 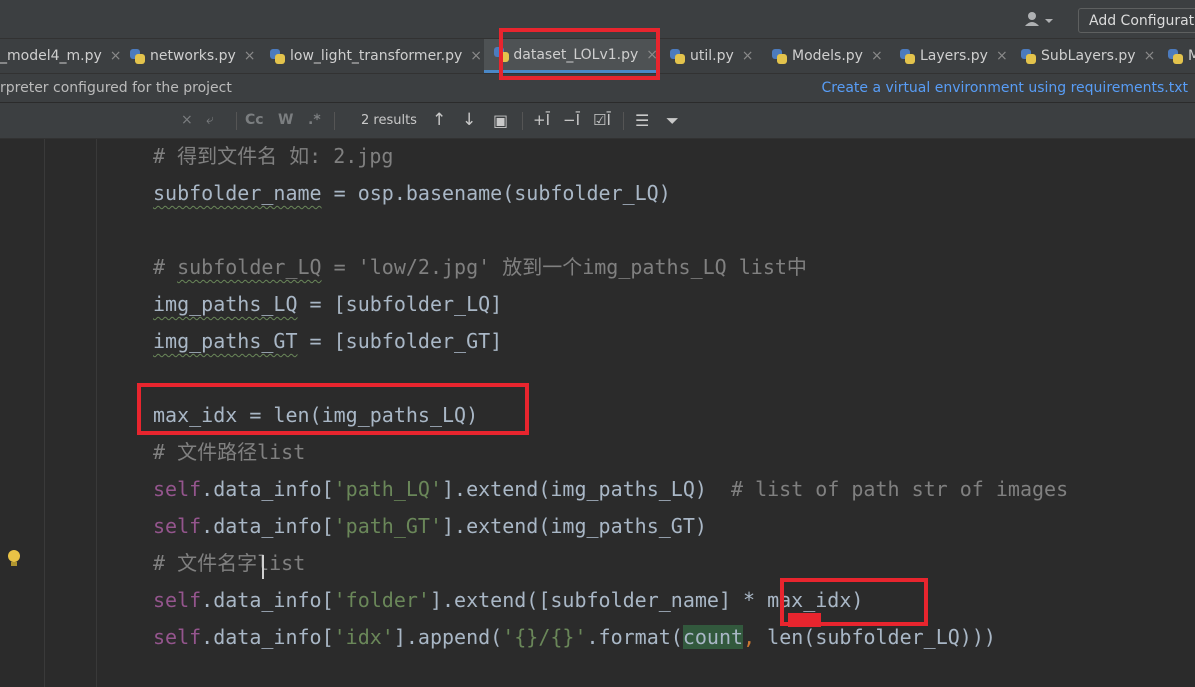 I want to click on tab-sublayers: SubLayers.py ×, so click(x=1088, y=56).